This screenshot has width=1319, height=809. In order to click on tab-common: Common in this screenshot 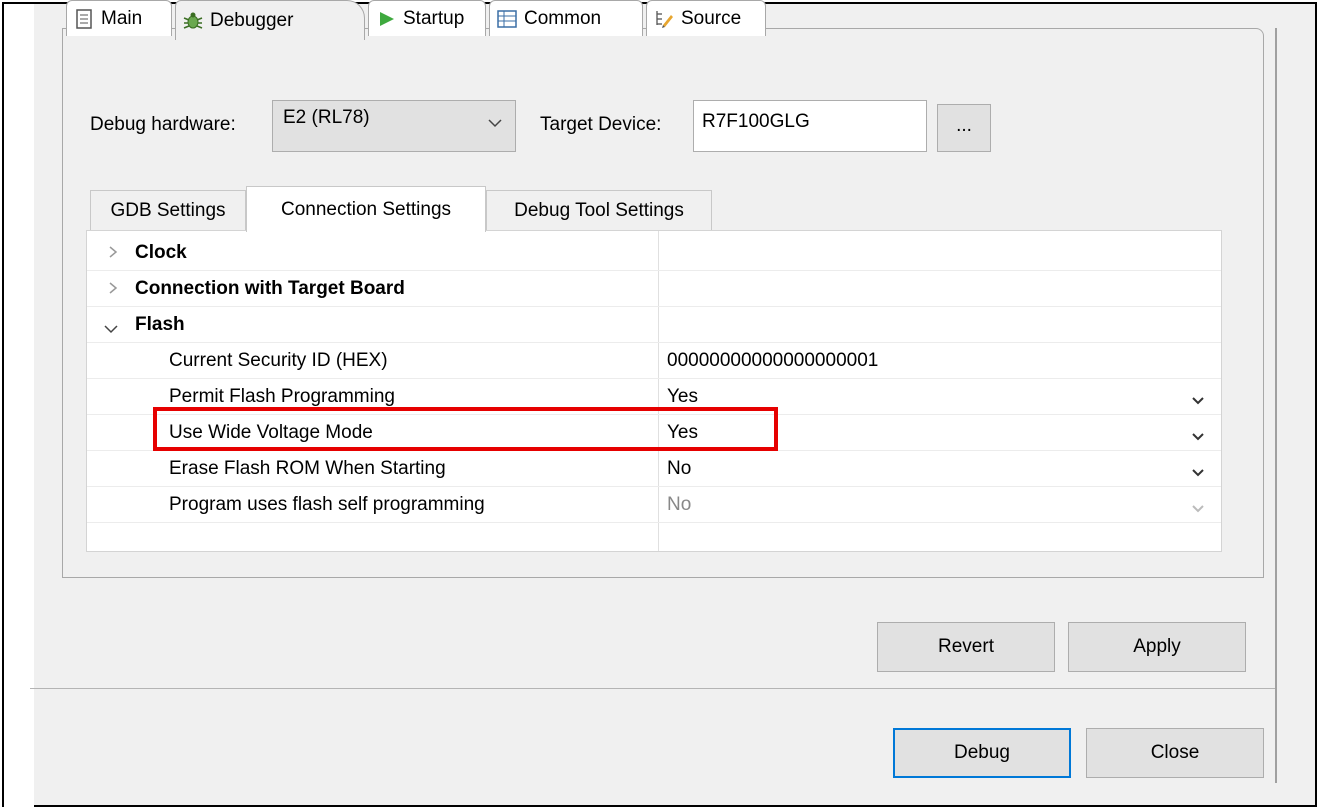, I will do `click(566, 18)`.